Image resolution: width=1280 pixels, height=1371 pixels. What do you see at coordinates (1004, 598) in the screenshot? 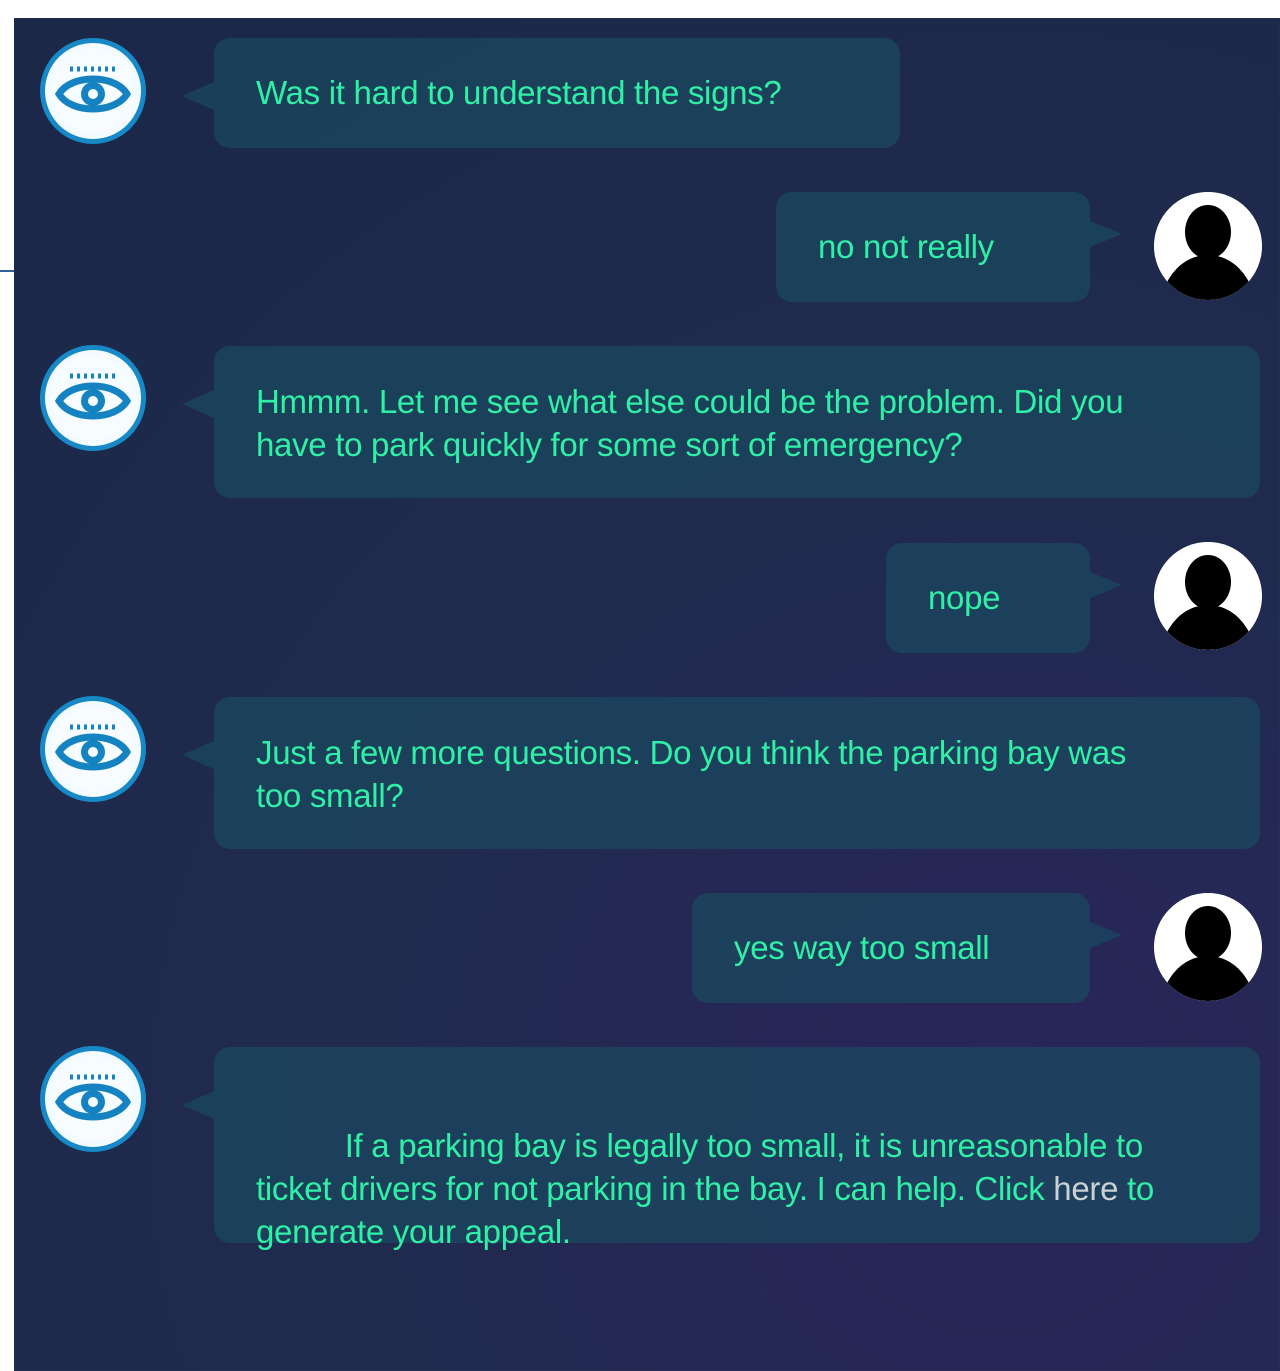
I see `user-message-bubble: nope` at bounding box center [1004, 598].